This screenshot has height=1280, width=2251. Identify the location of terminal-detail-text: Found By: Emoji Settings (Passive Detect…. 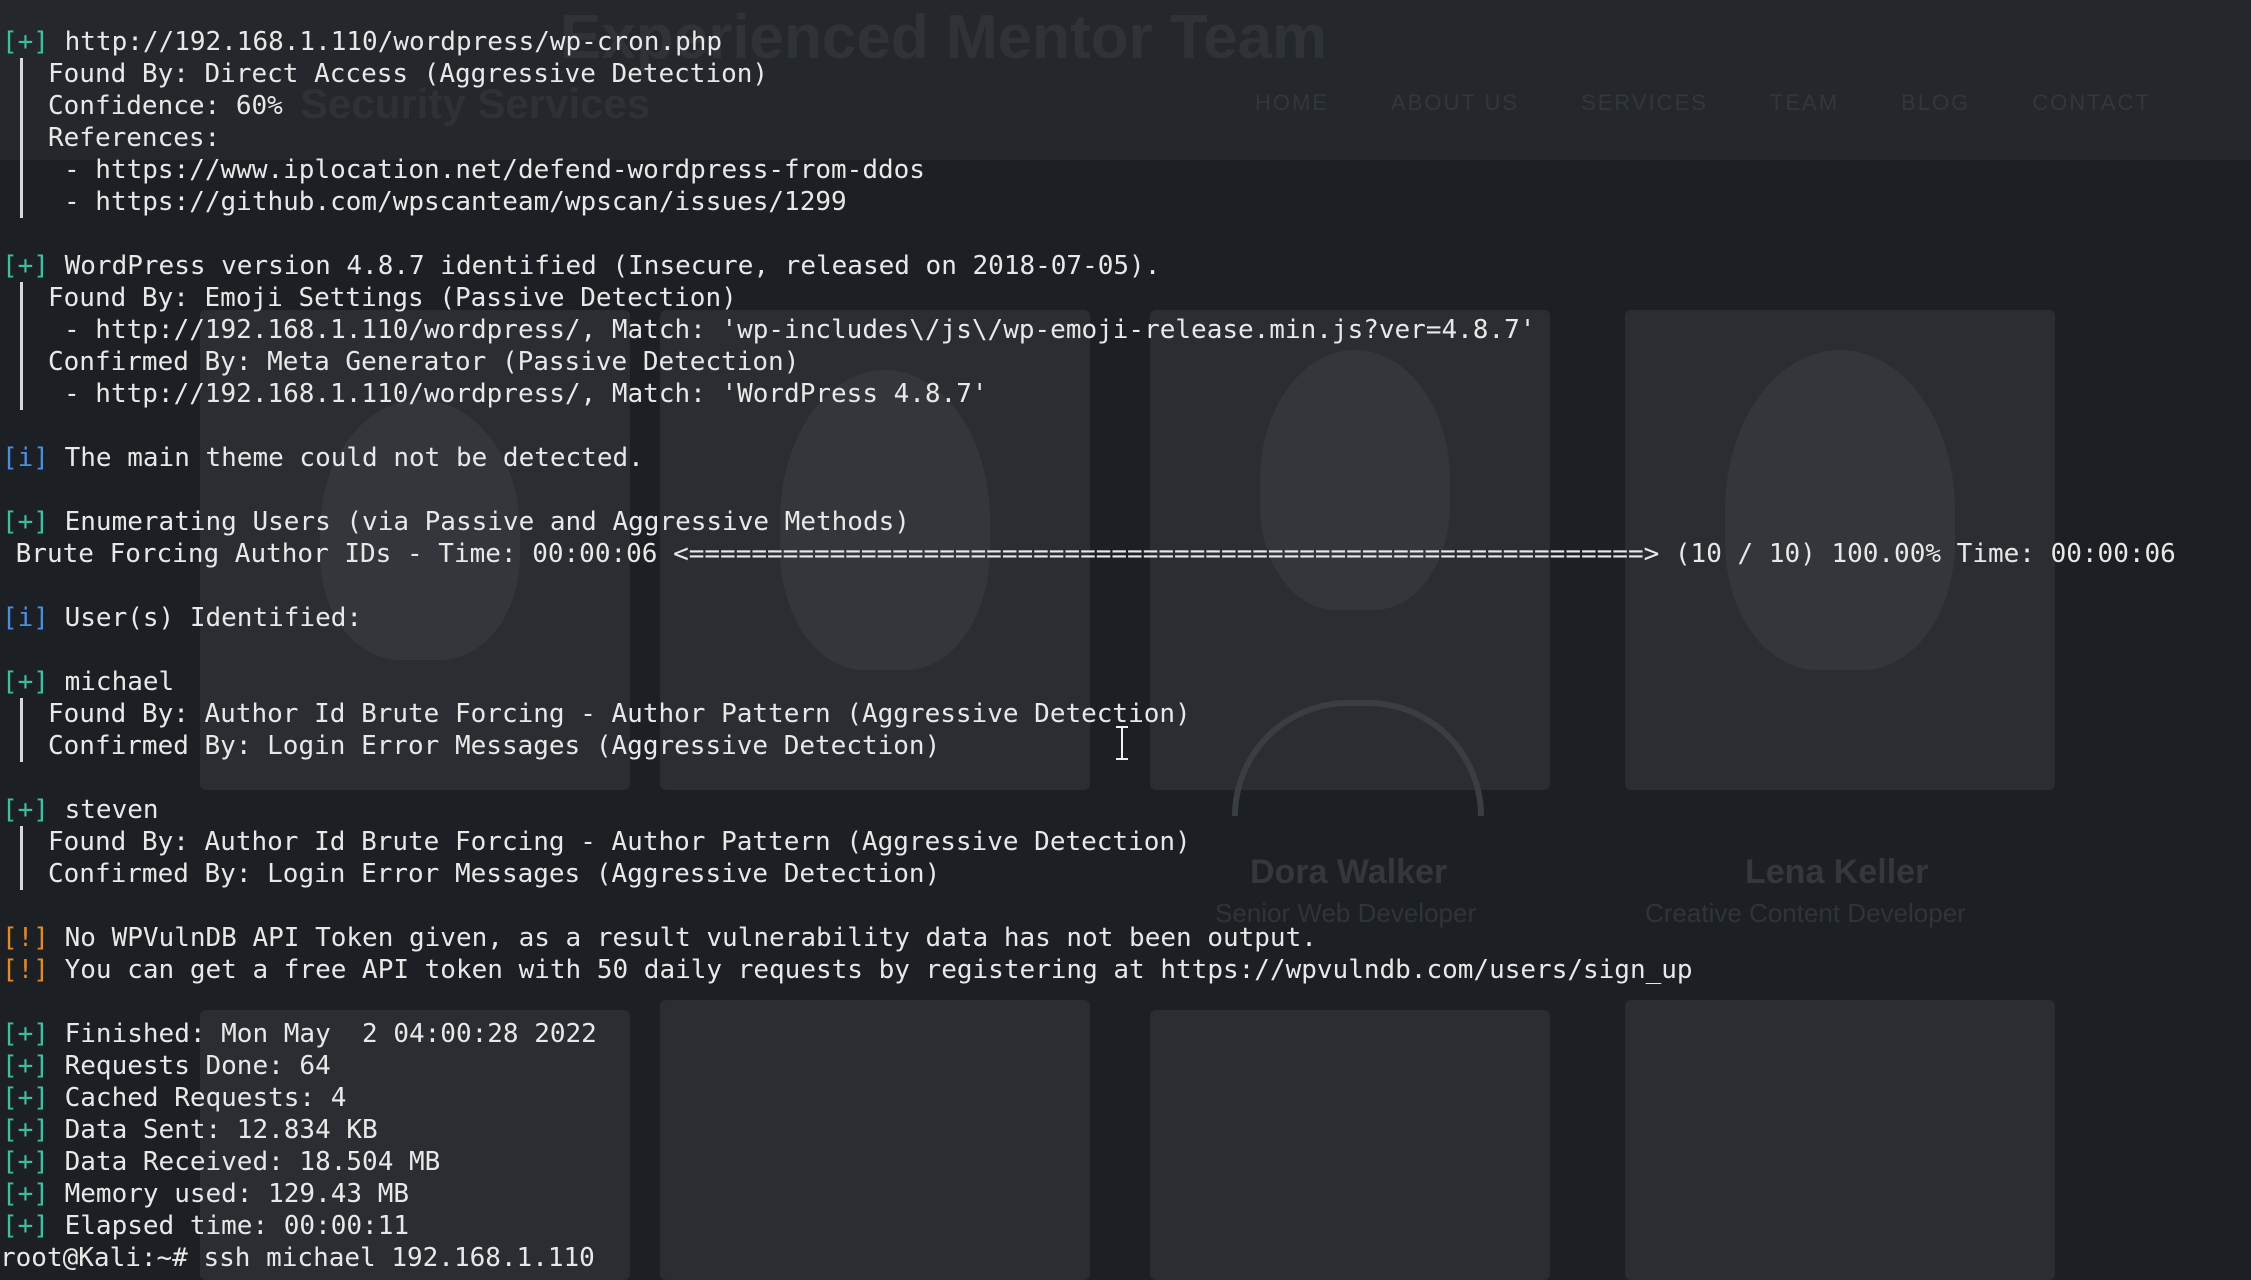
(392, 298).